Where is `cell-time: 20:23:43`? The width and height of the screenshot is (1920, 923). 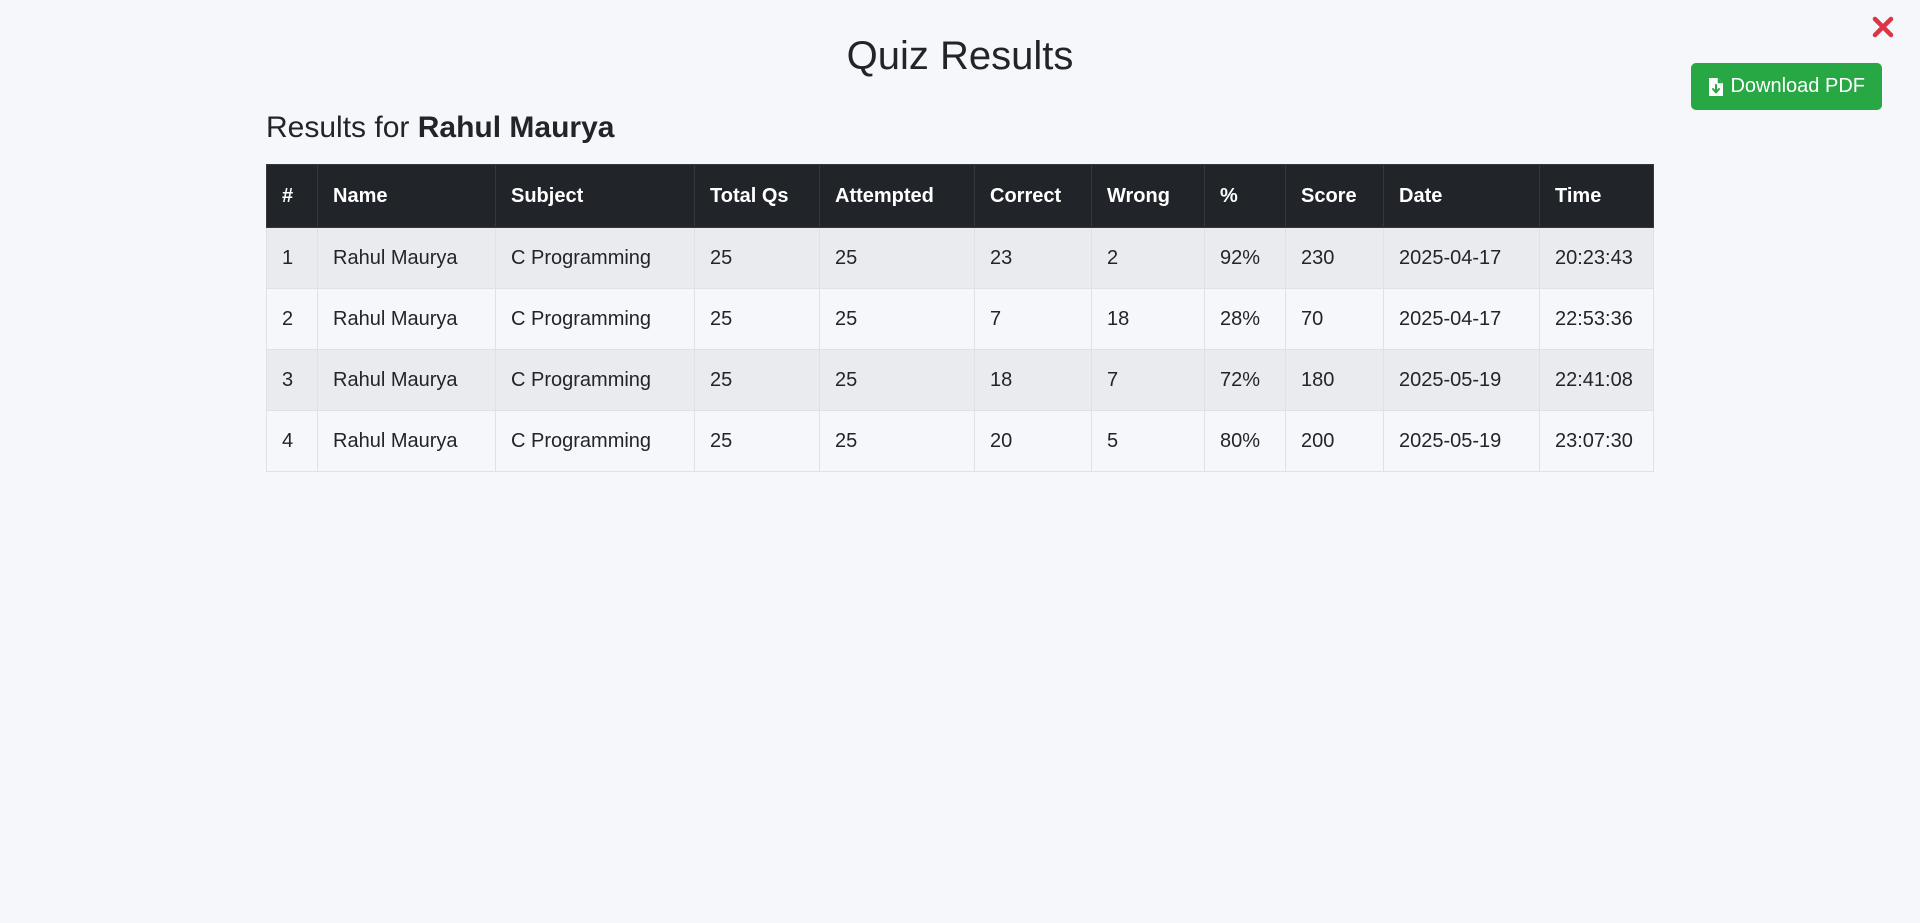 cell-time: 20:23:43 is located at coordinates (1596, 258).